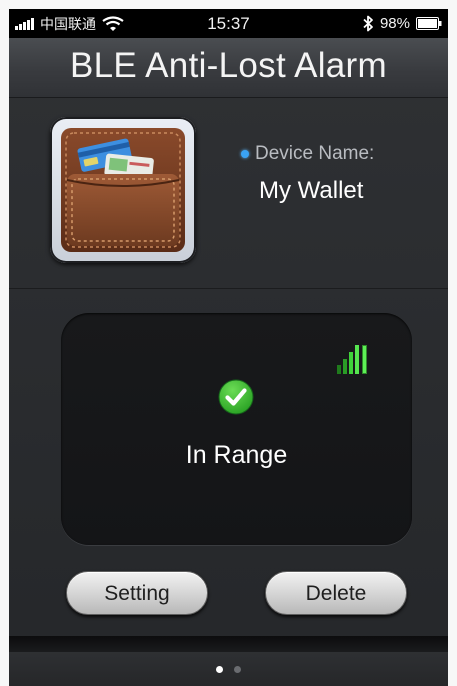 The height and width of the screenshot is (686, 457). What do you see at coordinates (311, 190) in the screenshot?
I see `device-name-value: My Wallet` at bounding box center [311, 190].